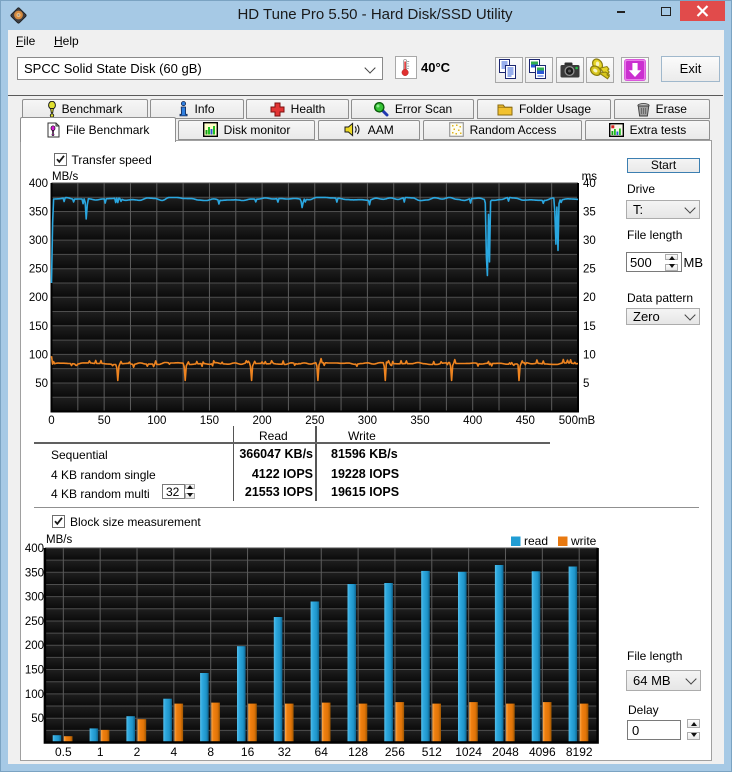 This screenshot has width=732, height=772. What do you see at coordinates (285, 752) in the screenshot?
I see `svg-text: 32` at bounding box center [285, 752].